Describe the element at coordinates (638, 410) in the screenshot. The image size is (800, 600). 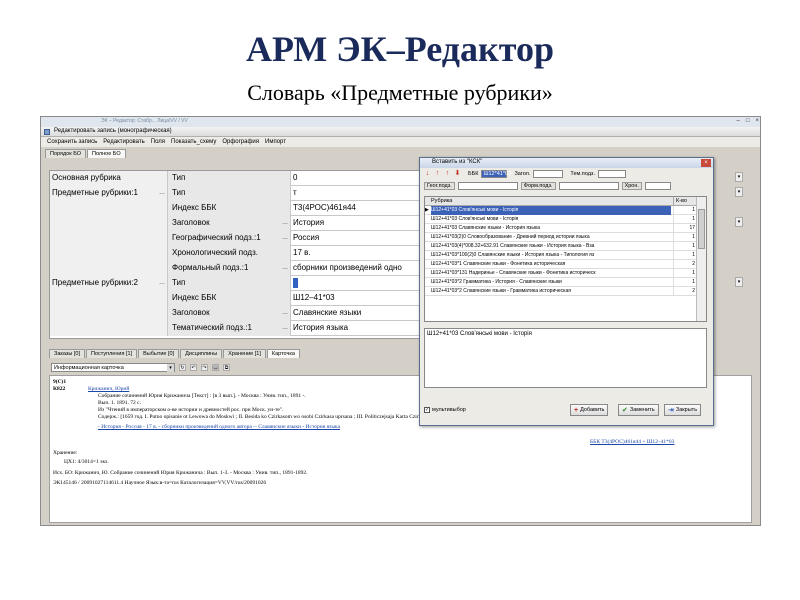
I see `replace-button: ✔ Заменить` at that location.